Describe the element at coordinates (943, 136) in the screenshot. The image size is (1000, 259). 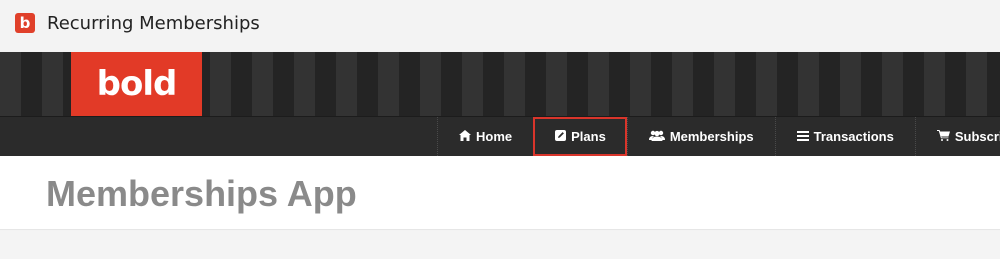
I see `cart-icon` at that location.